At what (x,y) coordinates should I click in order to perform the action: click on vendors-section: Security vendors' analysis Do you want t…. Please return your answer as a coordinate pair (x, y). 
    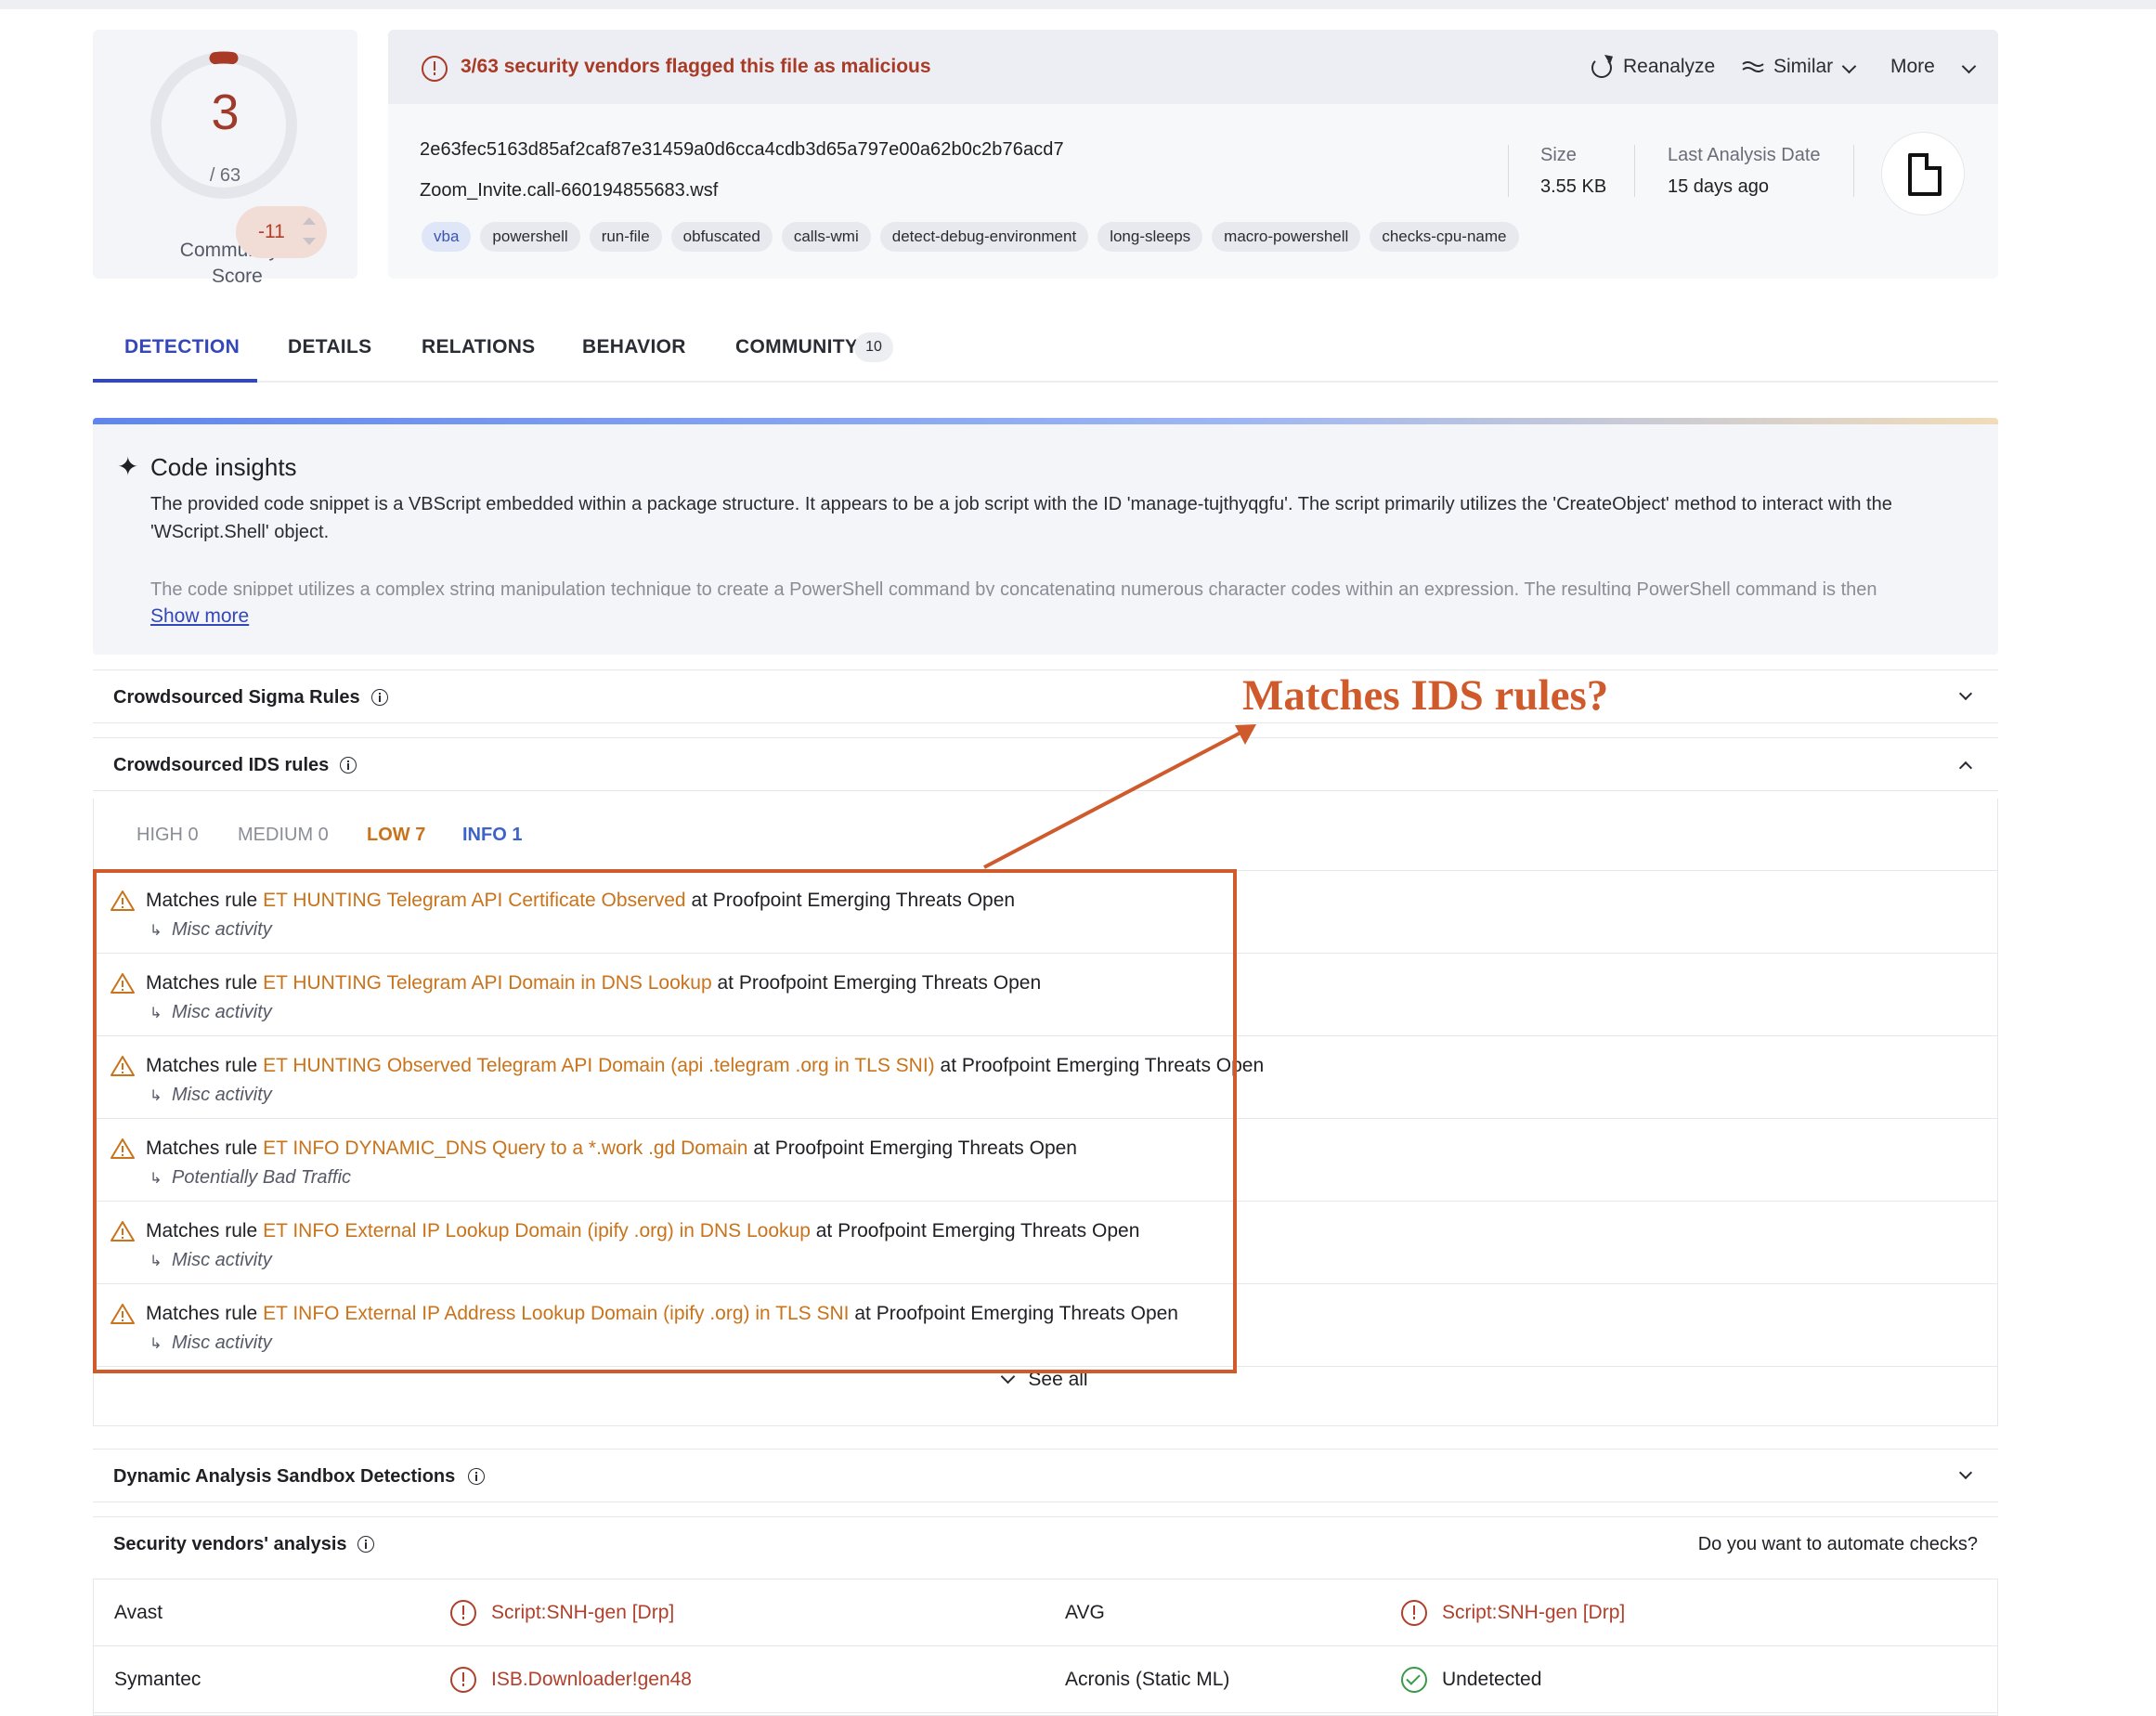
    Looking at the image, I should click on (1045, 1543).